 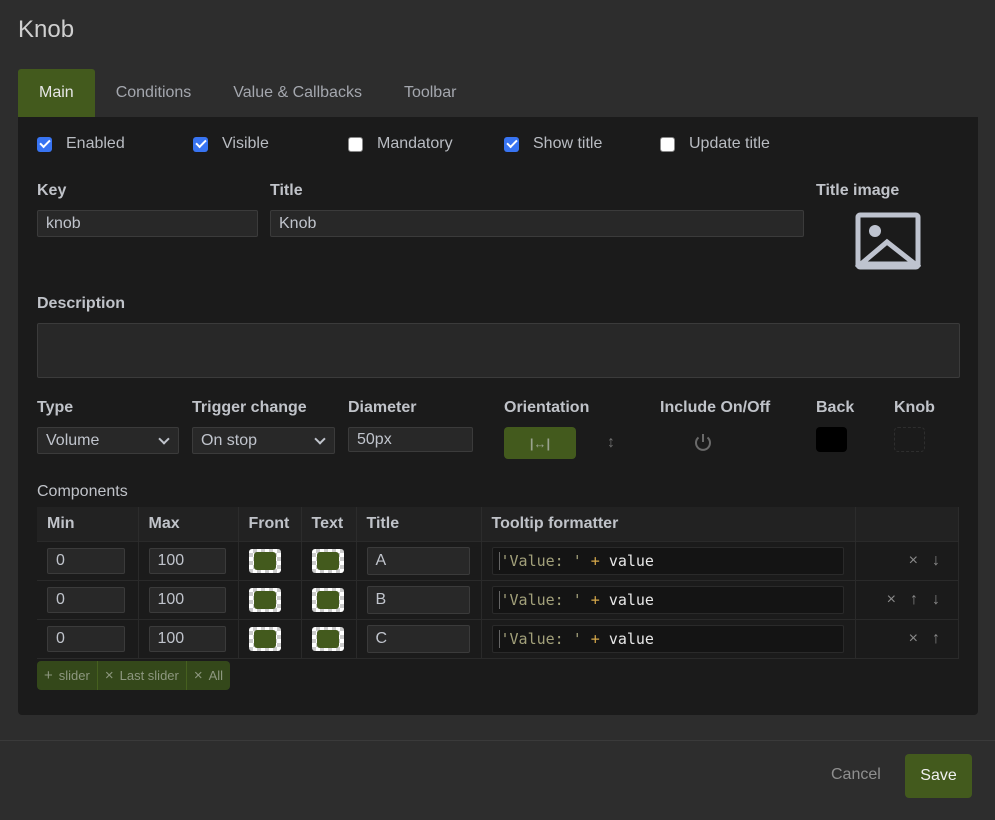 What do you see at coordinates (914, 407) in the screenshot?
I see `knob-color-label: Knob` at bounding box center [914, 407].